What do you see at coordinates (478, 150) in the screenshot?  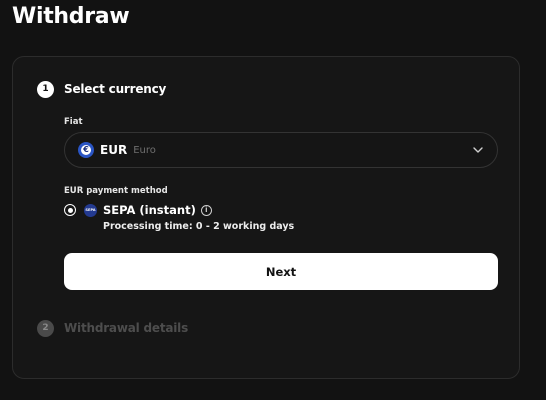 I see `chevron-down-icon` at bounding box center [478, 150].